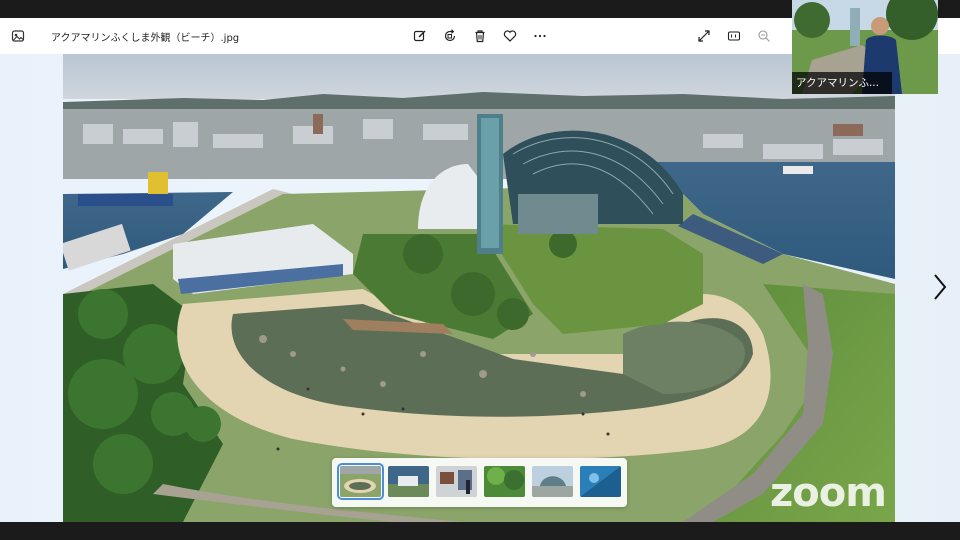  I want to click on actual-size-icon, so click(734, 36).